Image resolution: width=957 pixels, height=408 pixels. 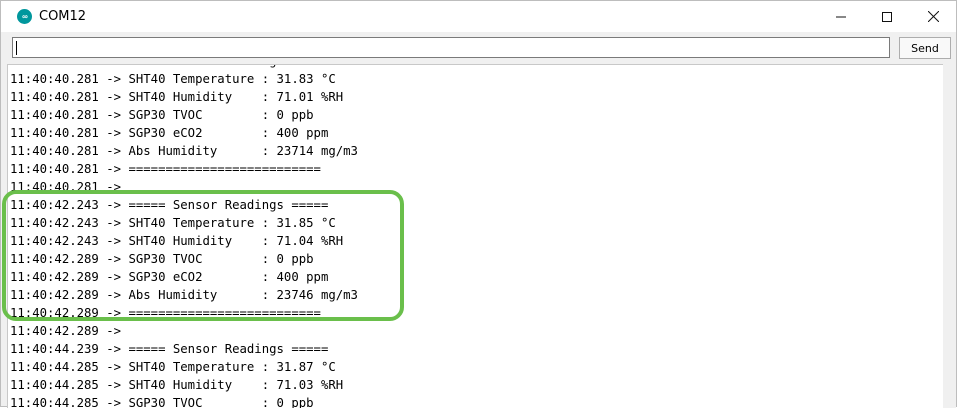 I want to click on close-icon, so click(x=933, y=16).